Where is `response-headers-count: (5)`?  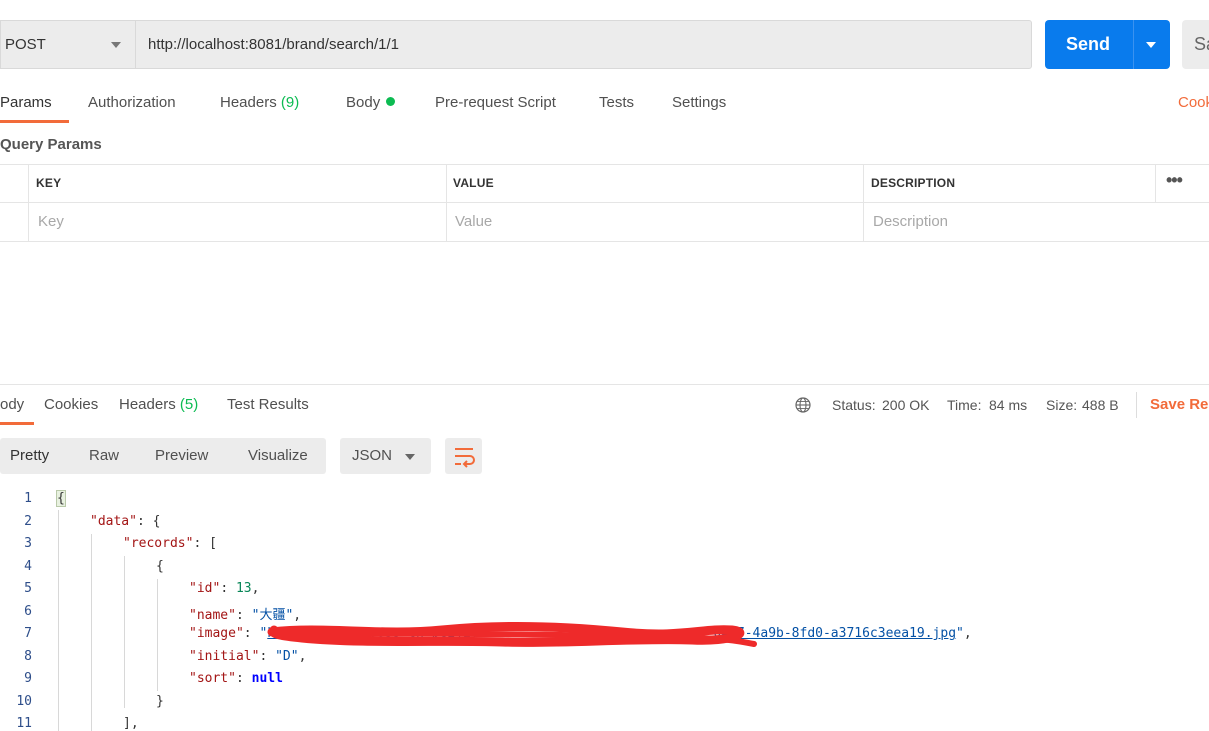 response-headers-count: (5) is located at coordinates (189, 404).